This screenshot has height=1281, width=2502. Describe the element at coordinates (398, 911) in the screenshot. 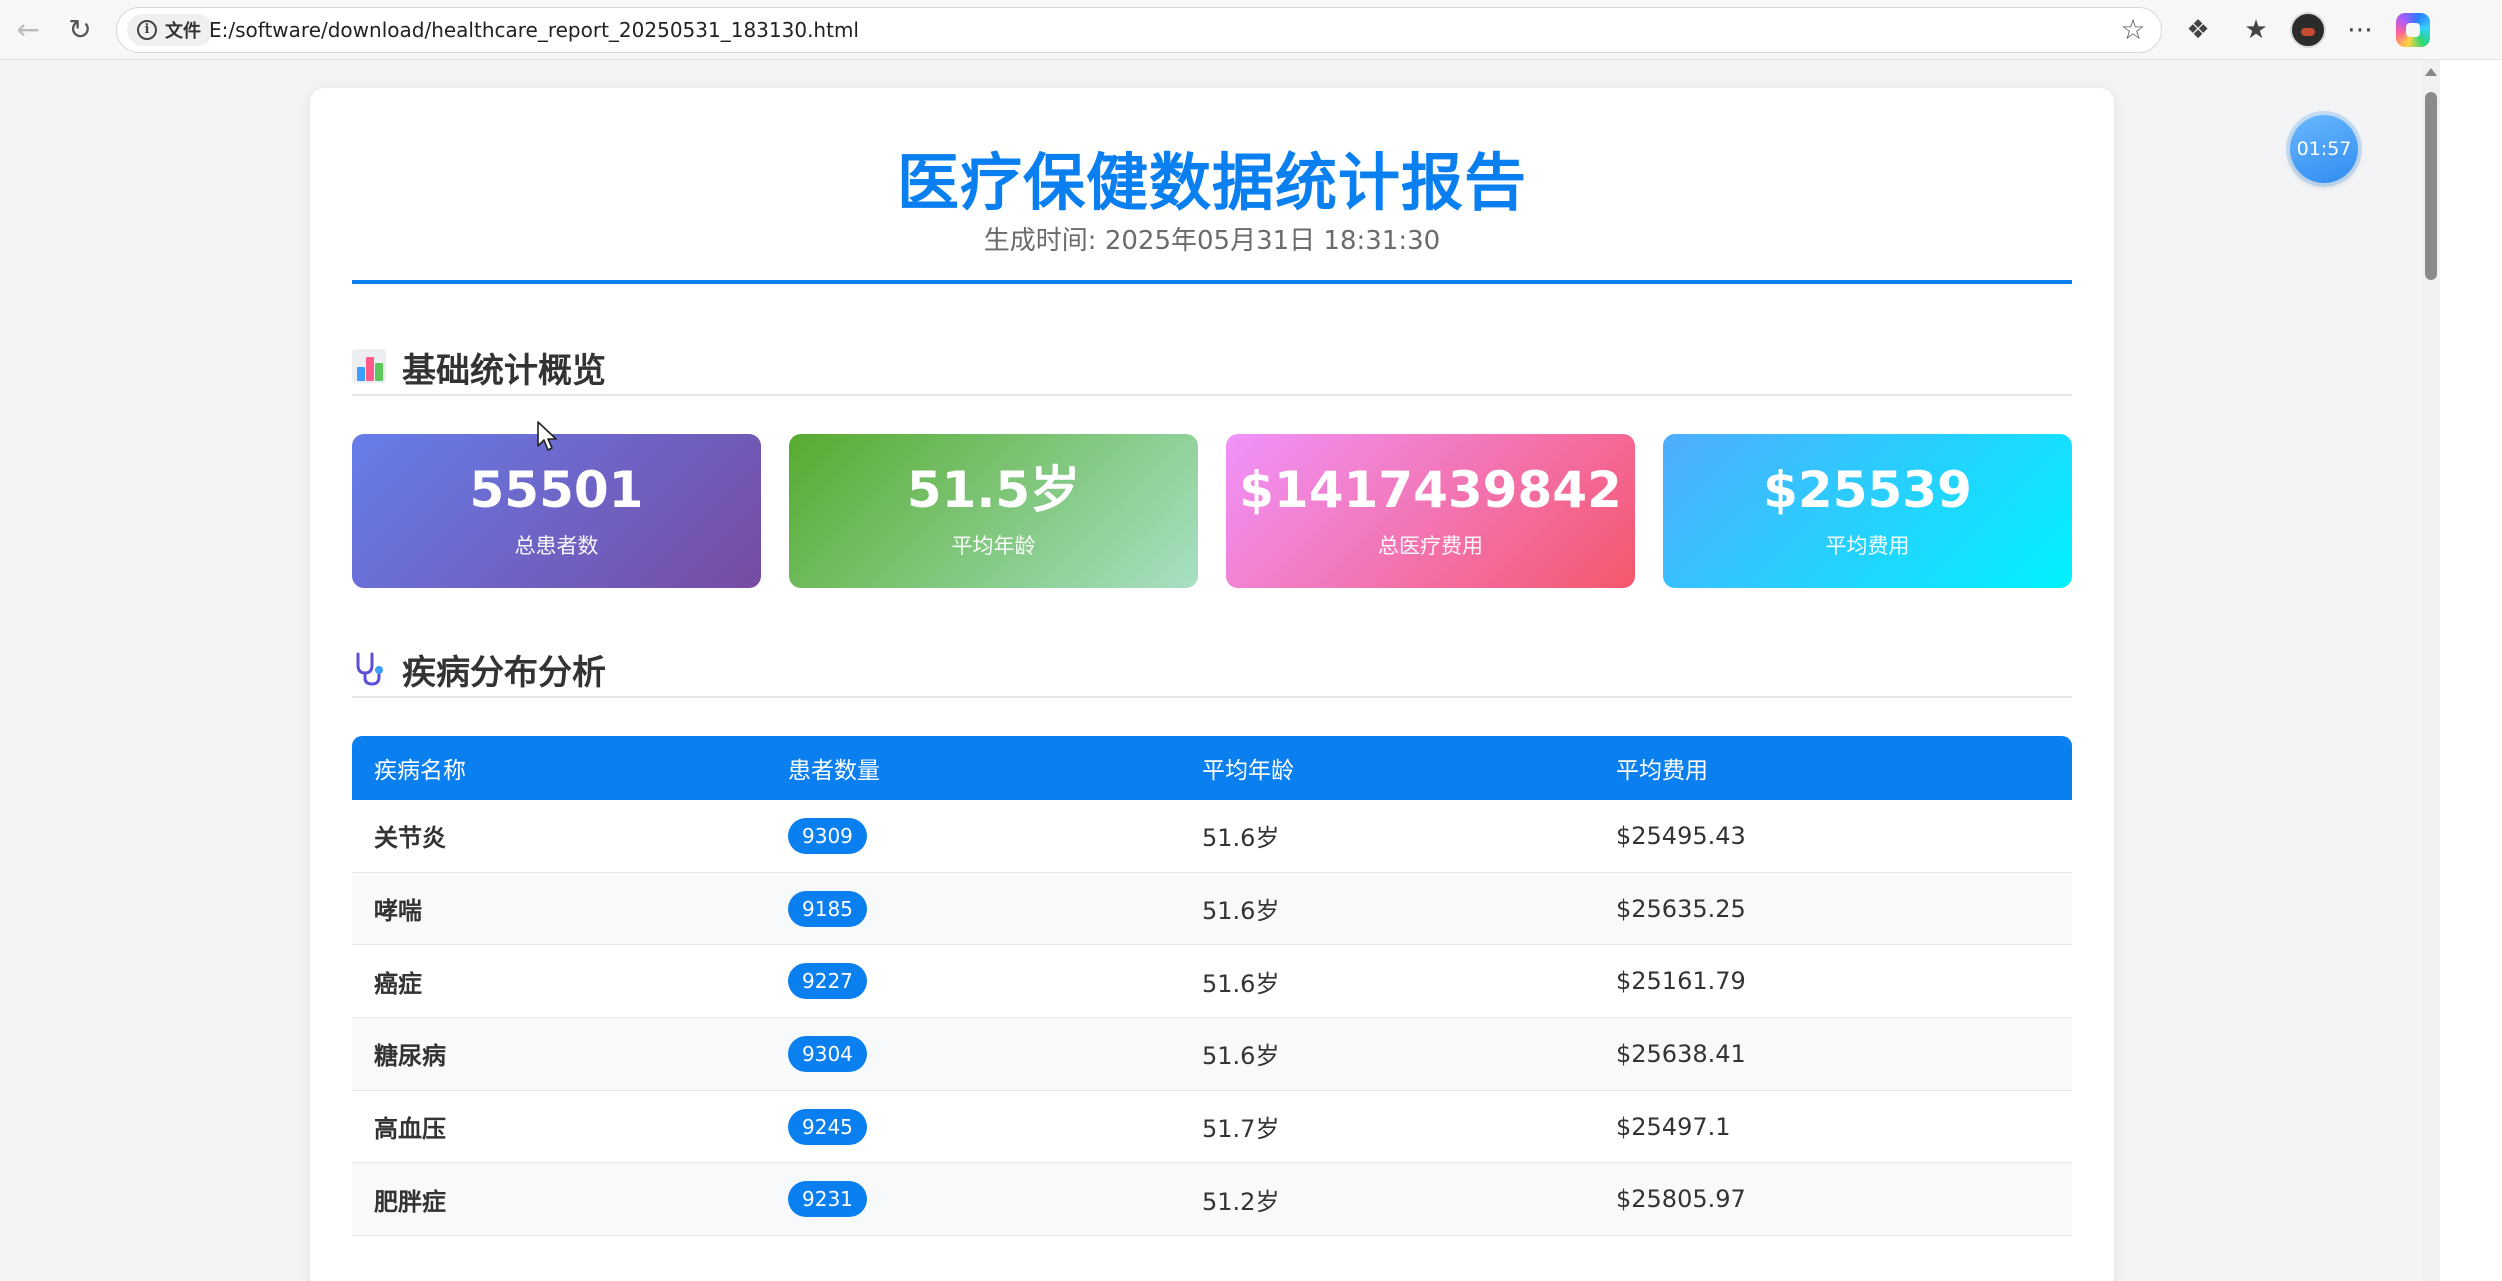

I see `disease-name: 哮喘` at that location.